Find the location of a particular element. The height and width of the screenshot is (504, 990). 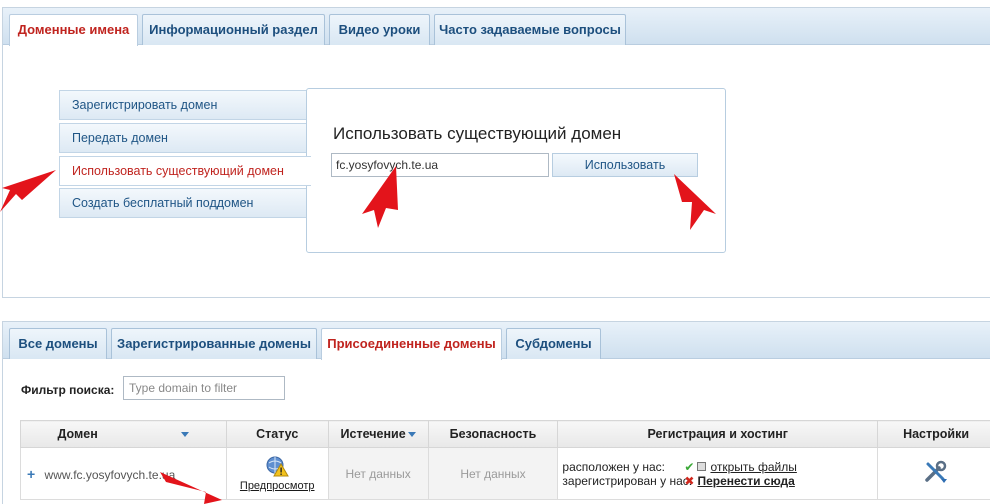

tab-domain-names: Доменные имена is located at coordinates (73, 30).